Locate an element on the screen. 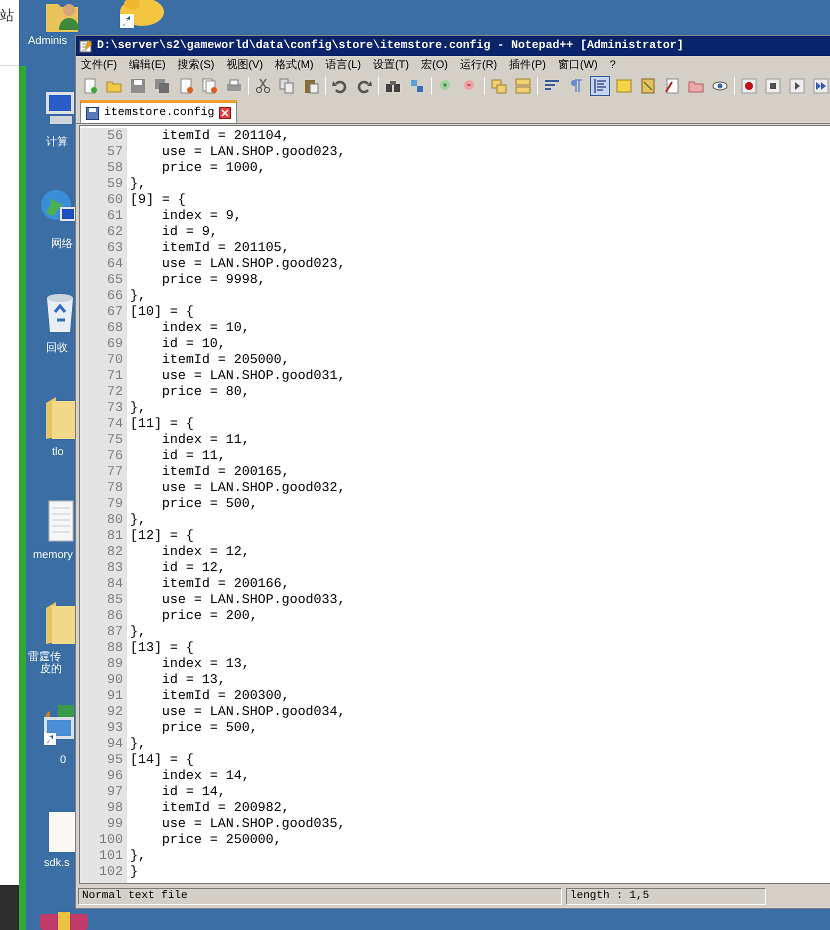  sync-horizontal-icon is located at coordinates (523, 86).